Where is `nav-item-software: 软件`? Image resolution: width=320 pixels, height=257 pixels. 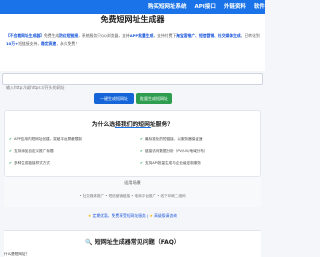
nav-item-software: 软件 is located at coordinates (259, 6).